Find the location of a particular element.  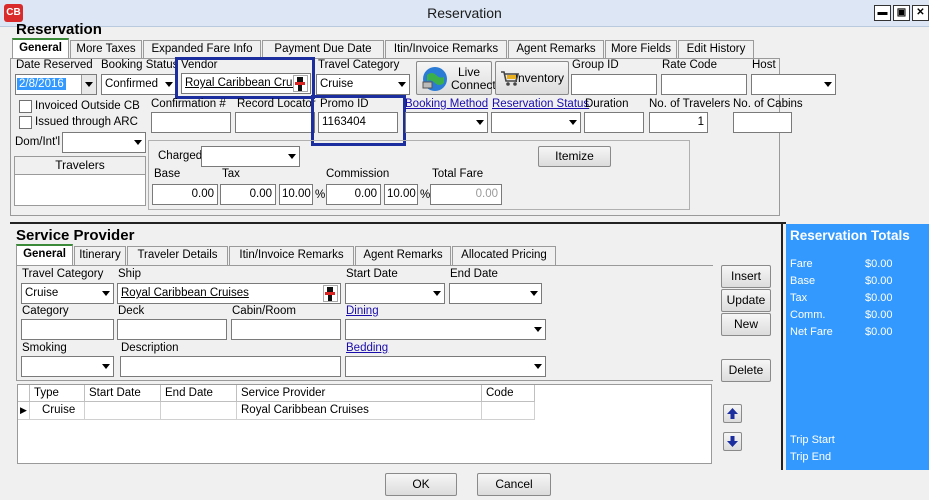

cancel-button: Cancel is located at coordinates (514, 484).